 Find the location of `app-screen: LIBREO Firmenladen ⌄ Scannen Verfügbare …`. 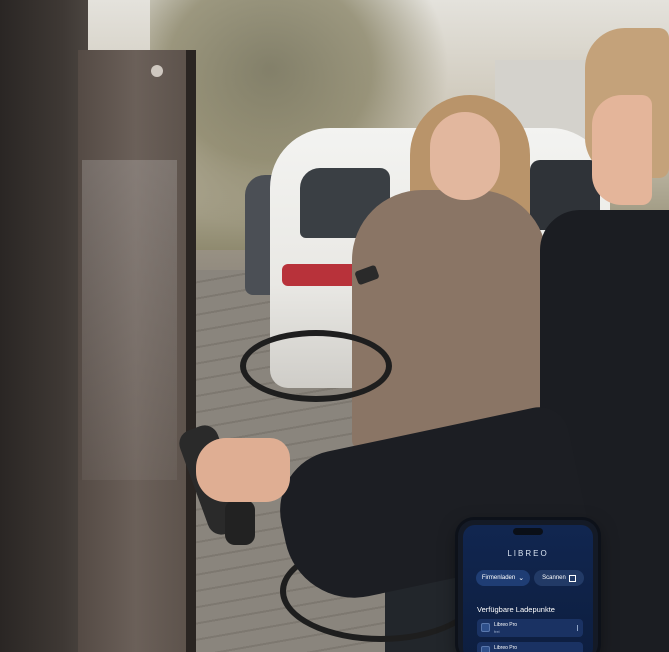

app-screen: LIBREO Firmenladen ⌄ Scannen Verfügbare … is located at coordinates (528, 588).